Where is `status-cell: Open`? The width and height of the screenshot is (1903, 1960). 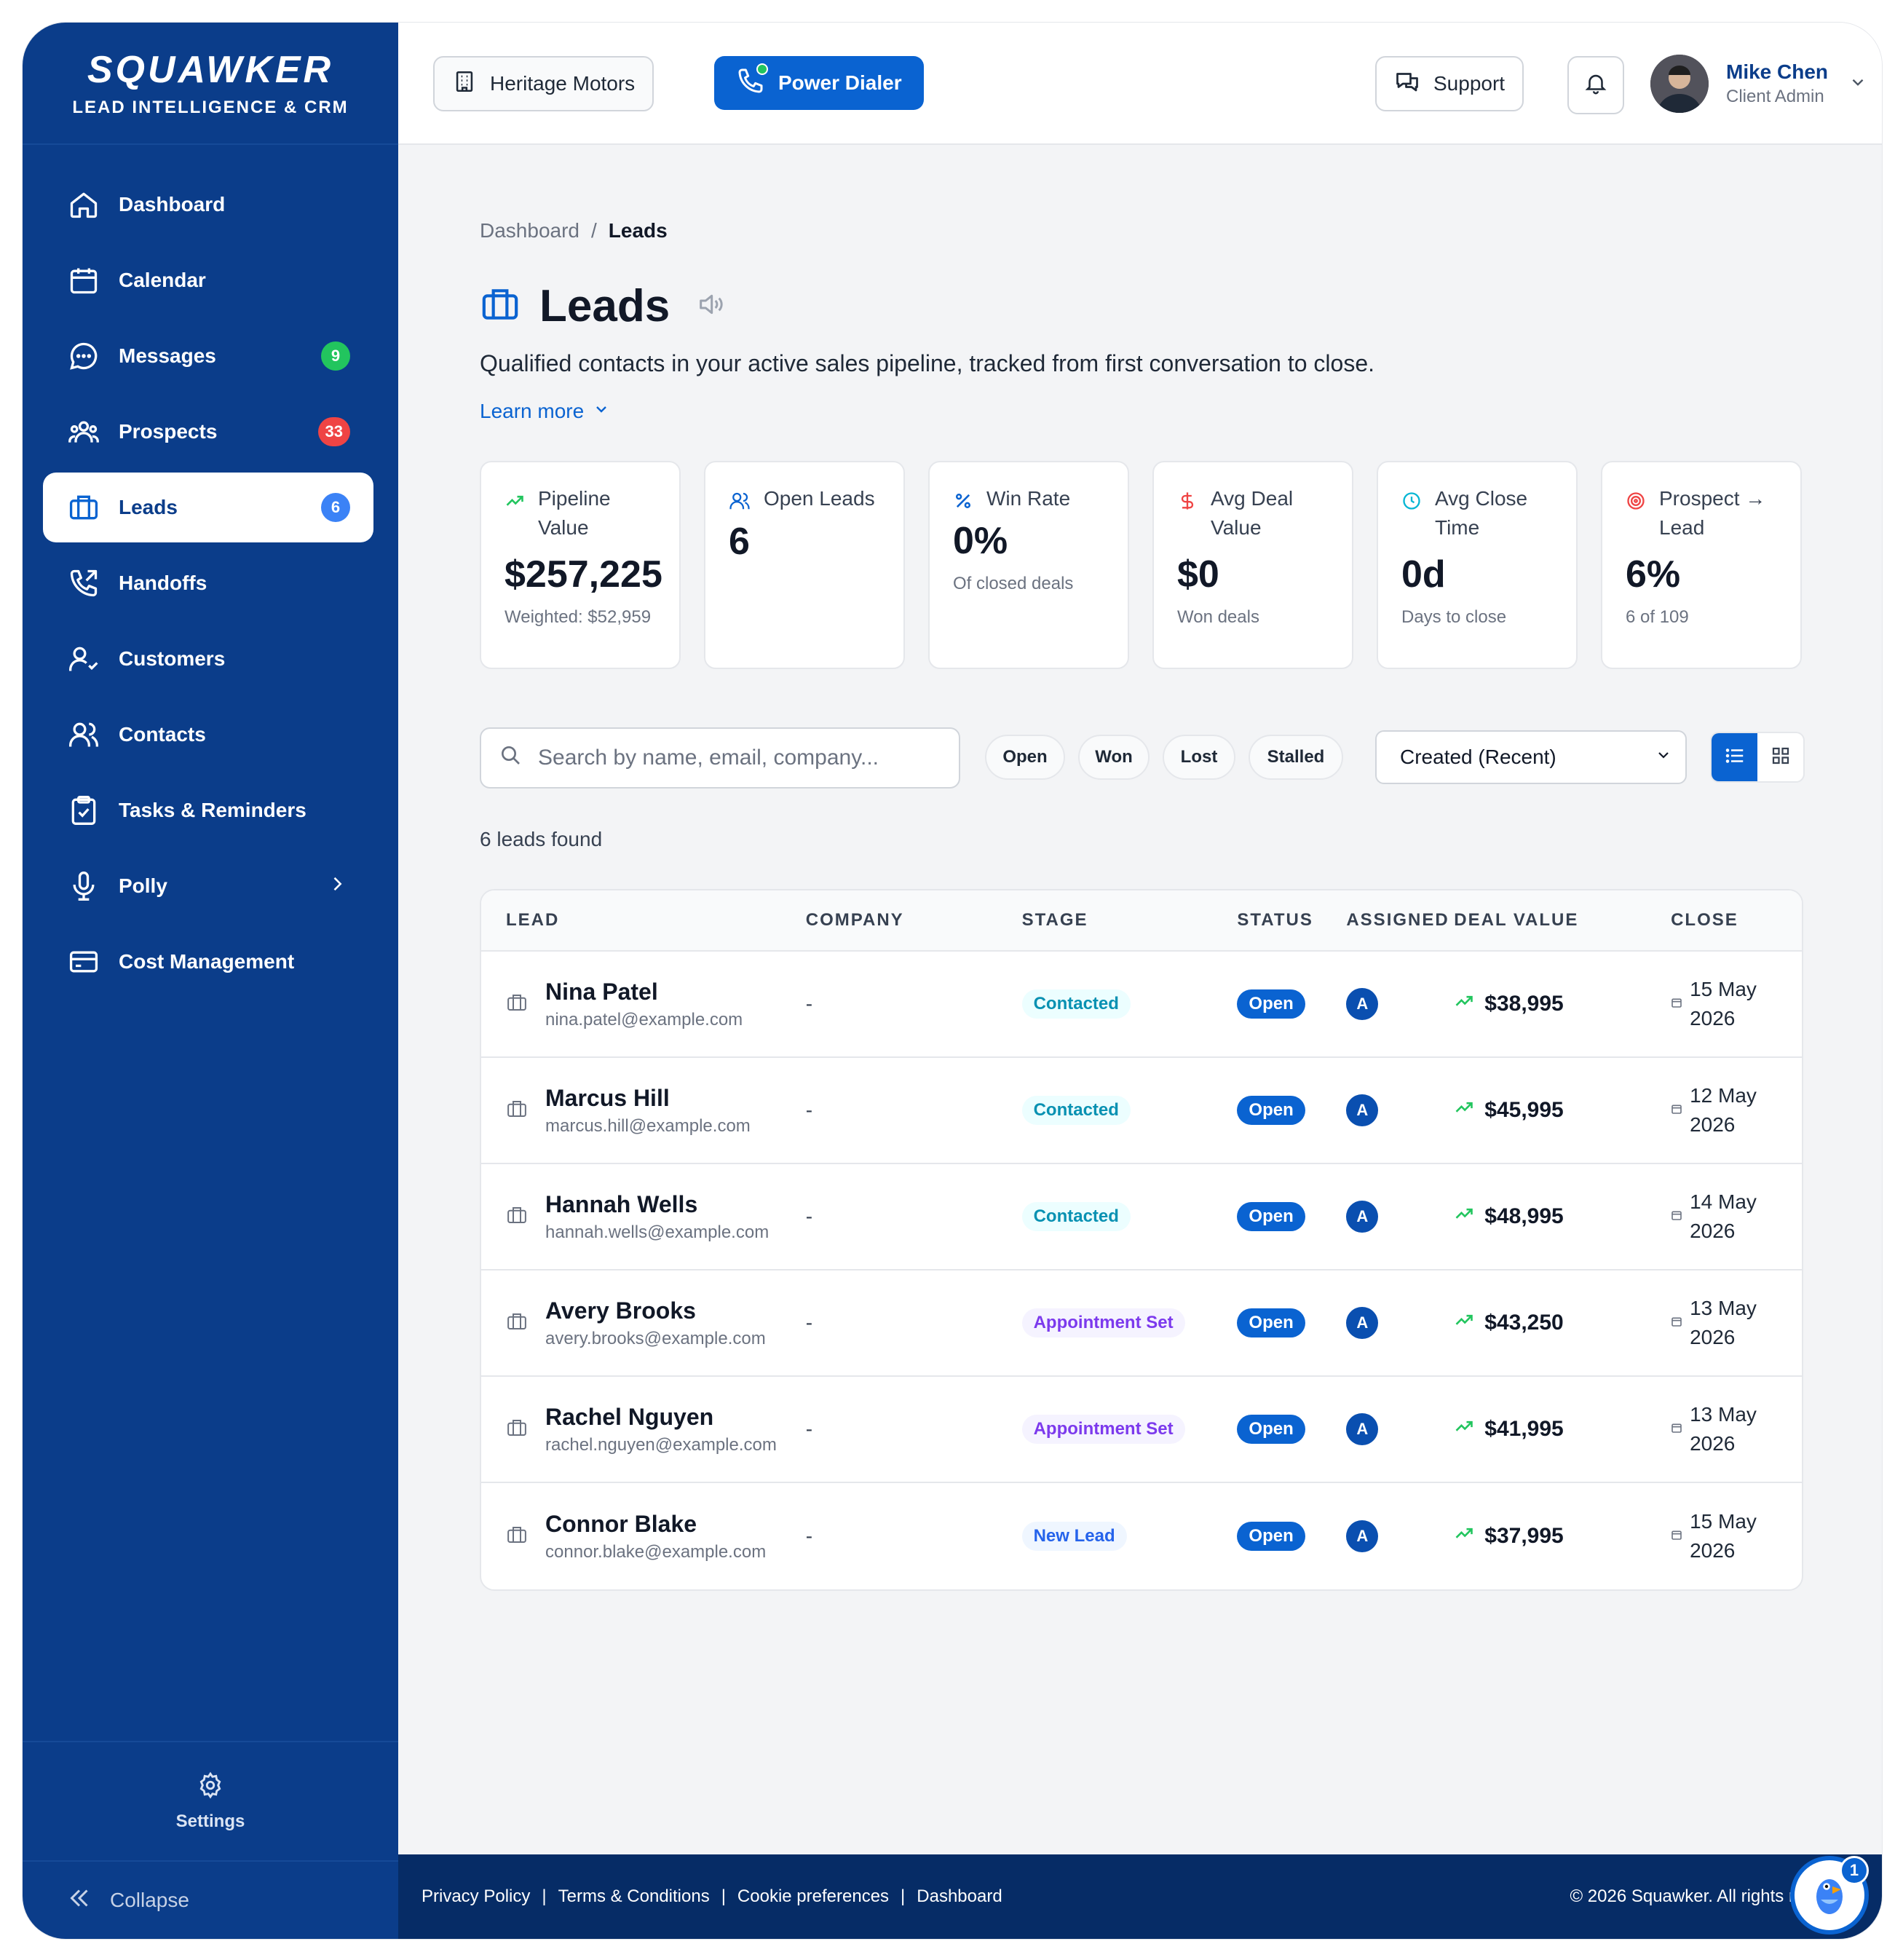 status-cell: Open is located at coordinates (1291, 1322).